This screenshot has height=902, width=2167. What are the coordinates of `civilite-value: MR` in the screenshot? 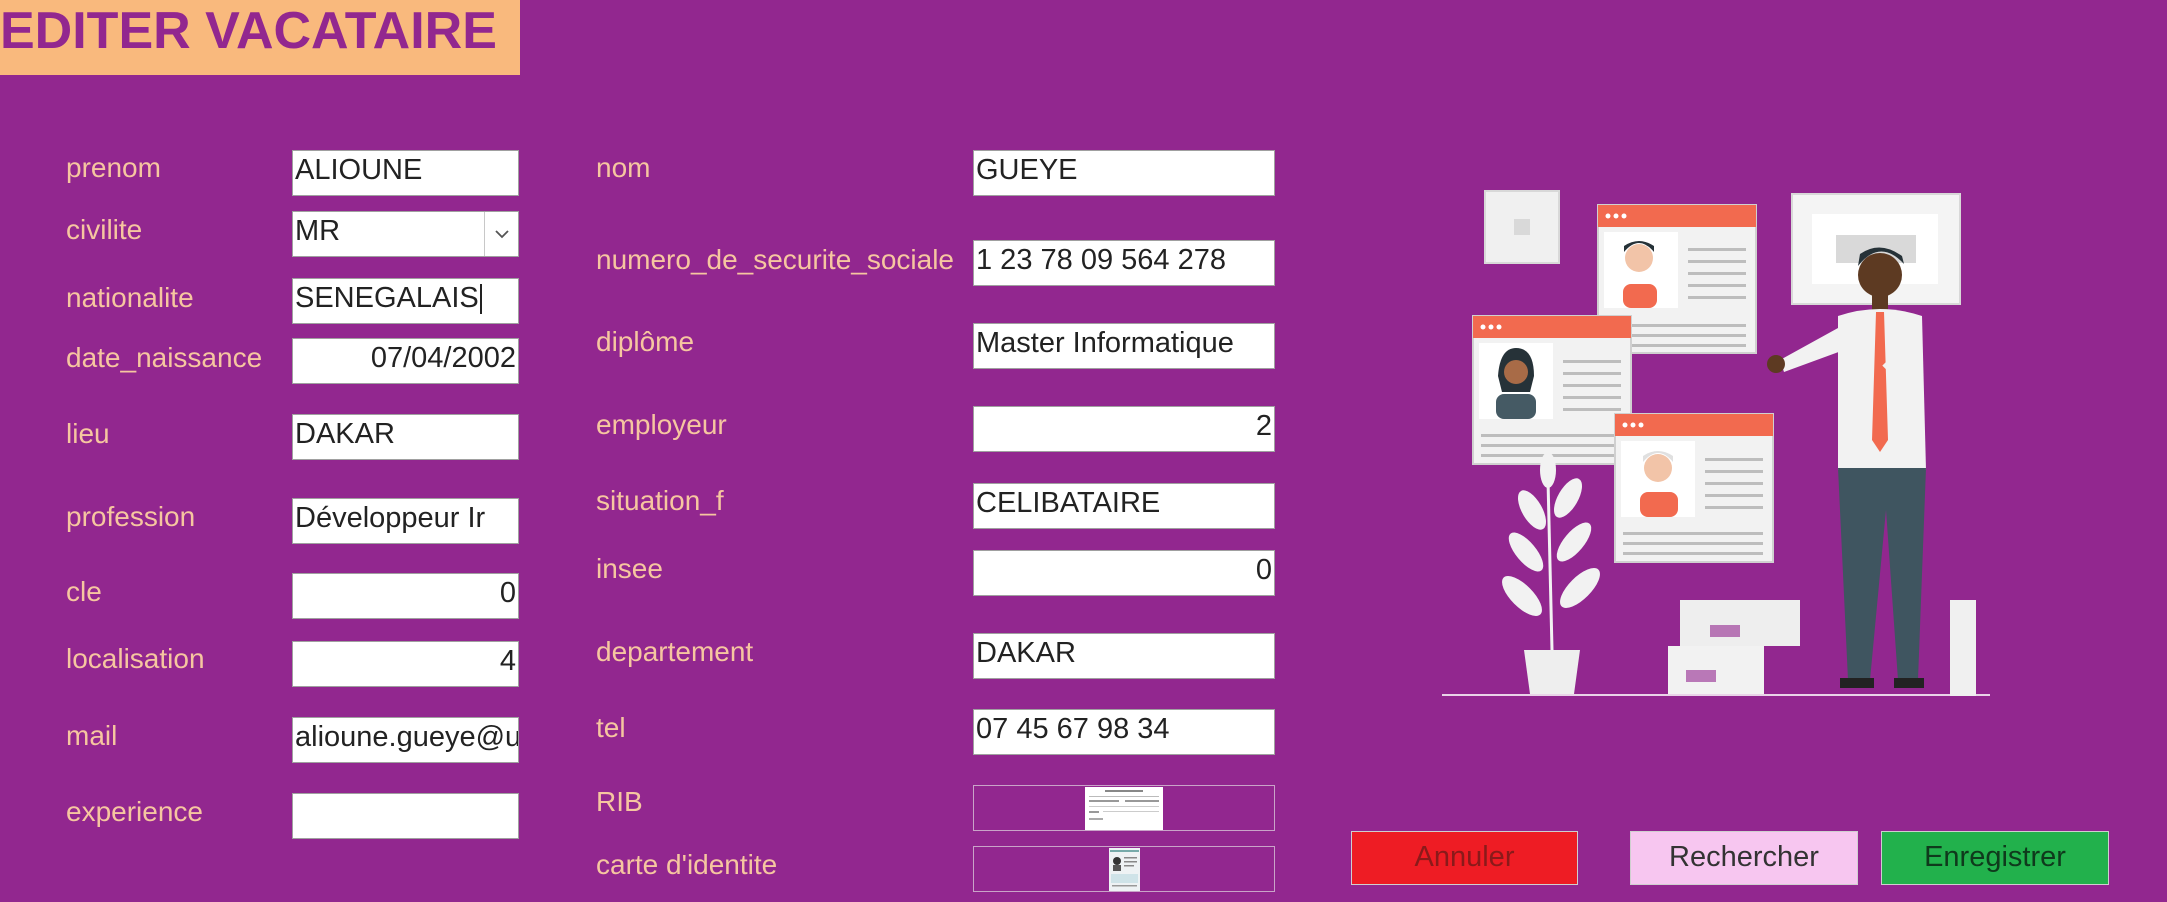 It's located at (318, 231).